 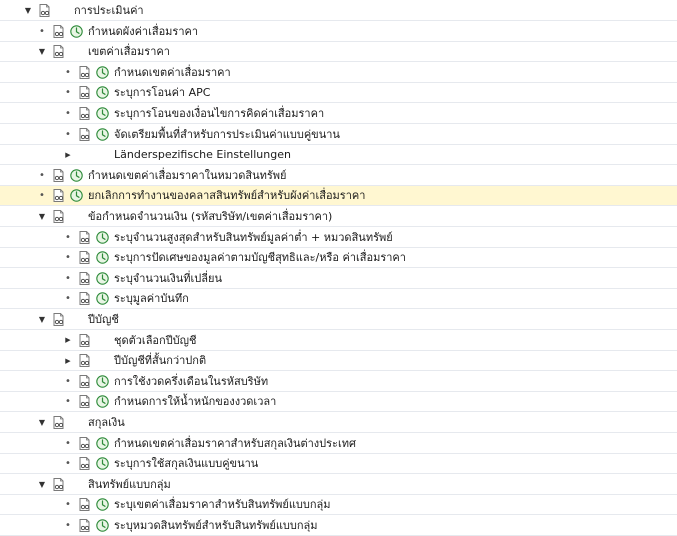 I want to click on tree-node-label: การใช้งวดครึ่งเดือนในรหัสบริษัท, so click(x=191, y=381).